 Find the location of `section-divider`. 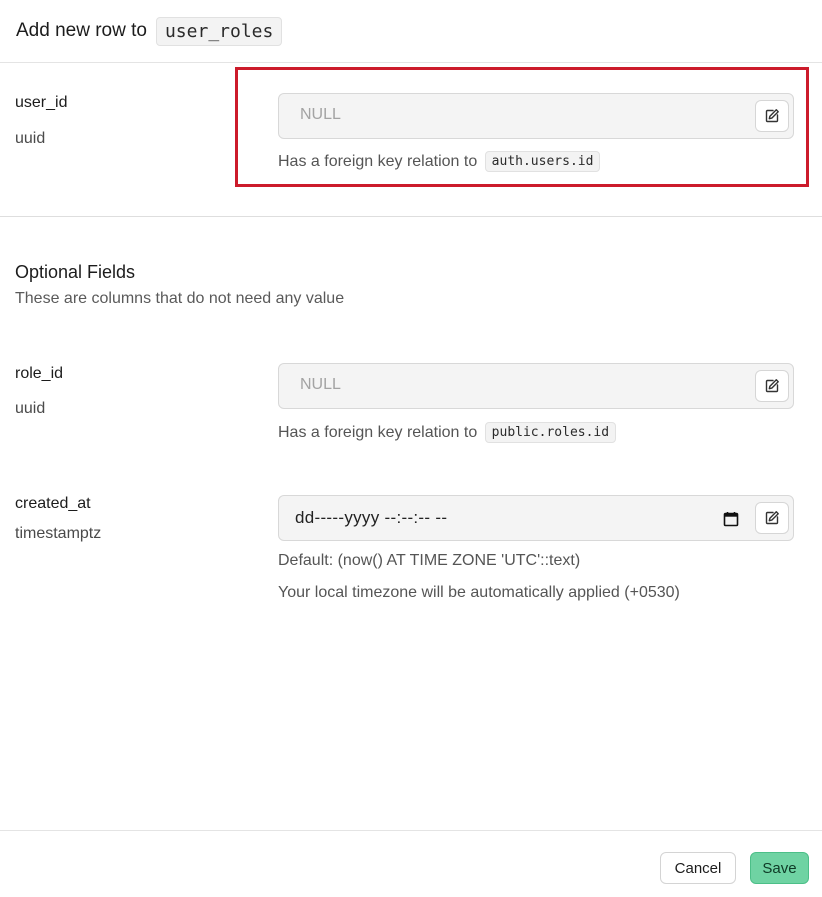

section-divider is located at coordinates (411, 216).